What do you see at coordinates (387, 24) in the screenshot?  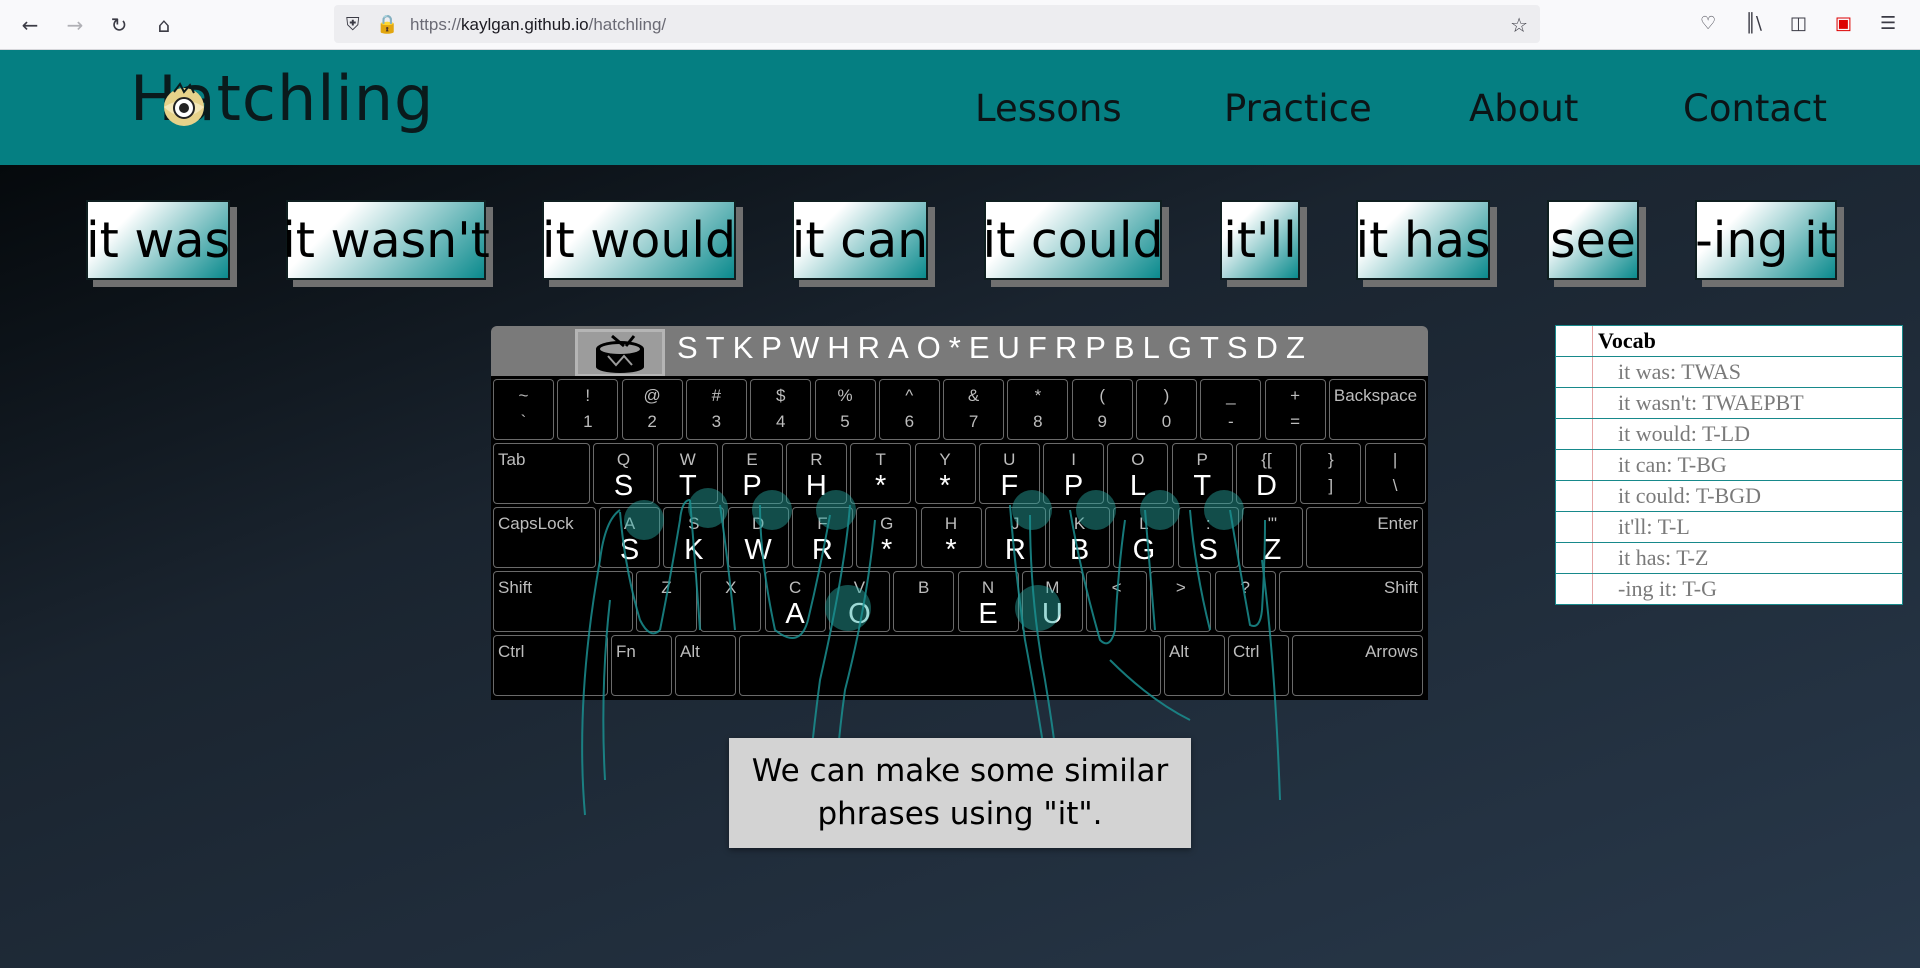 I see `lock-icon: 🔒` at bounding box center [387, 24].